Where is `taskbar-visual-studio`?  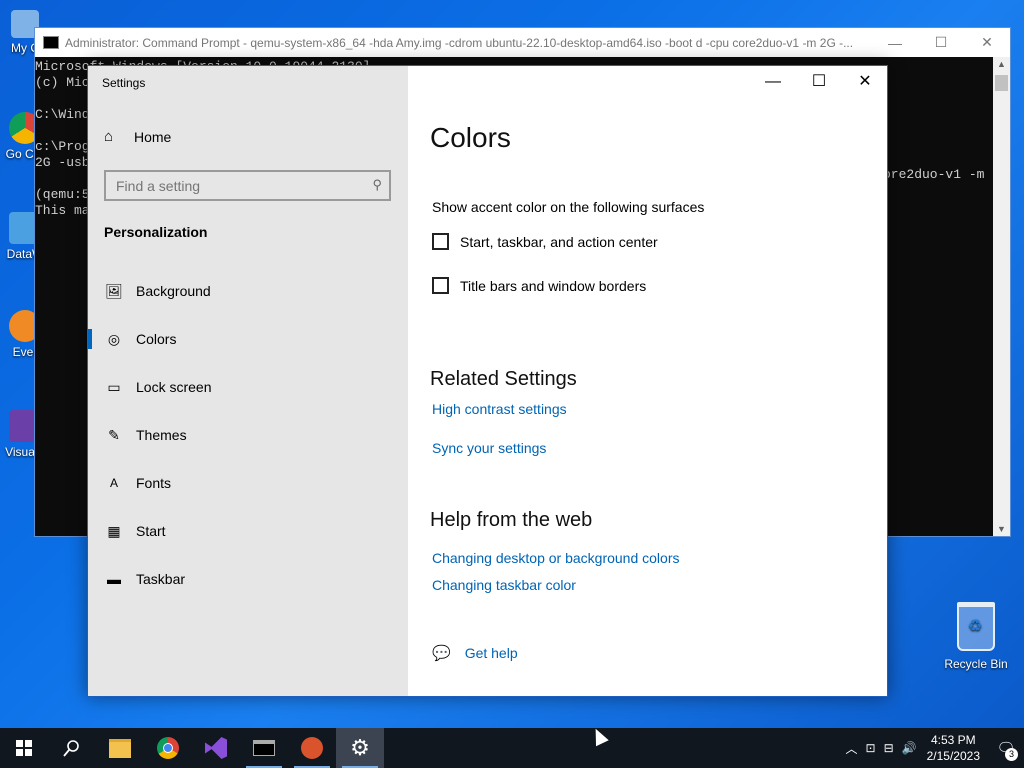 taskbar-visual-studio is located at coordinates (216, 748).